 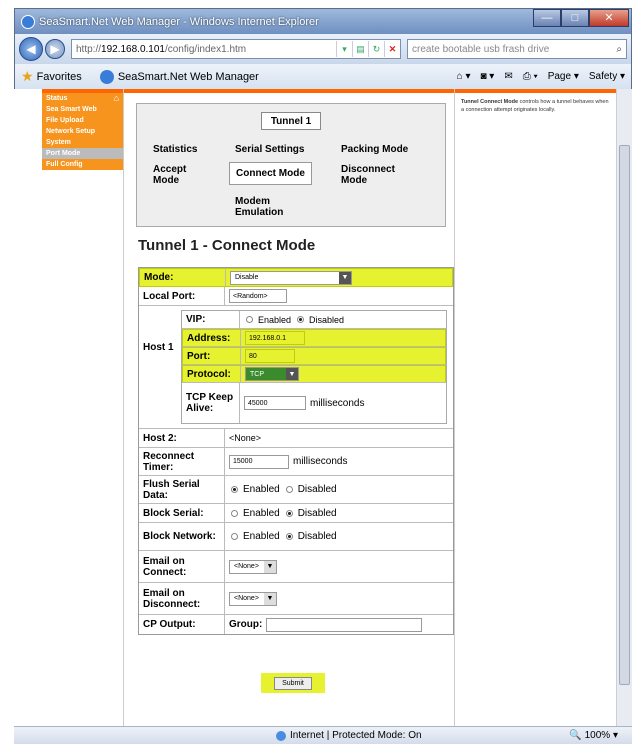 What do you see at coordinates (296, 296) in the screenshot?
I see `local-port-row: Local Port: <Random>` at bounding box center [296, 296].